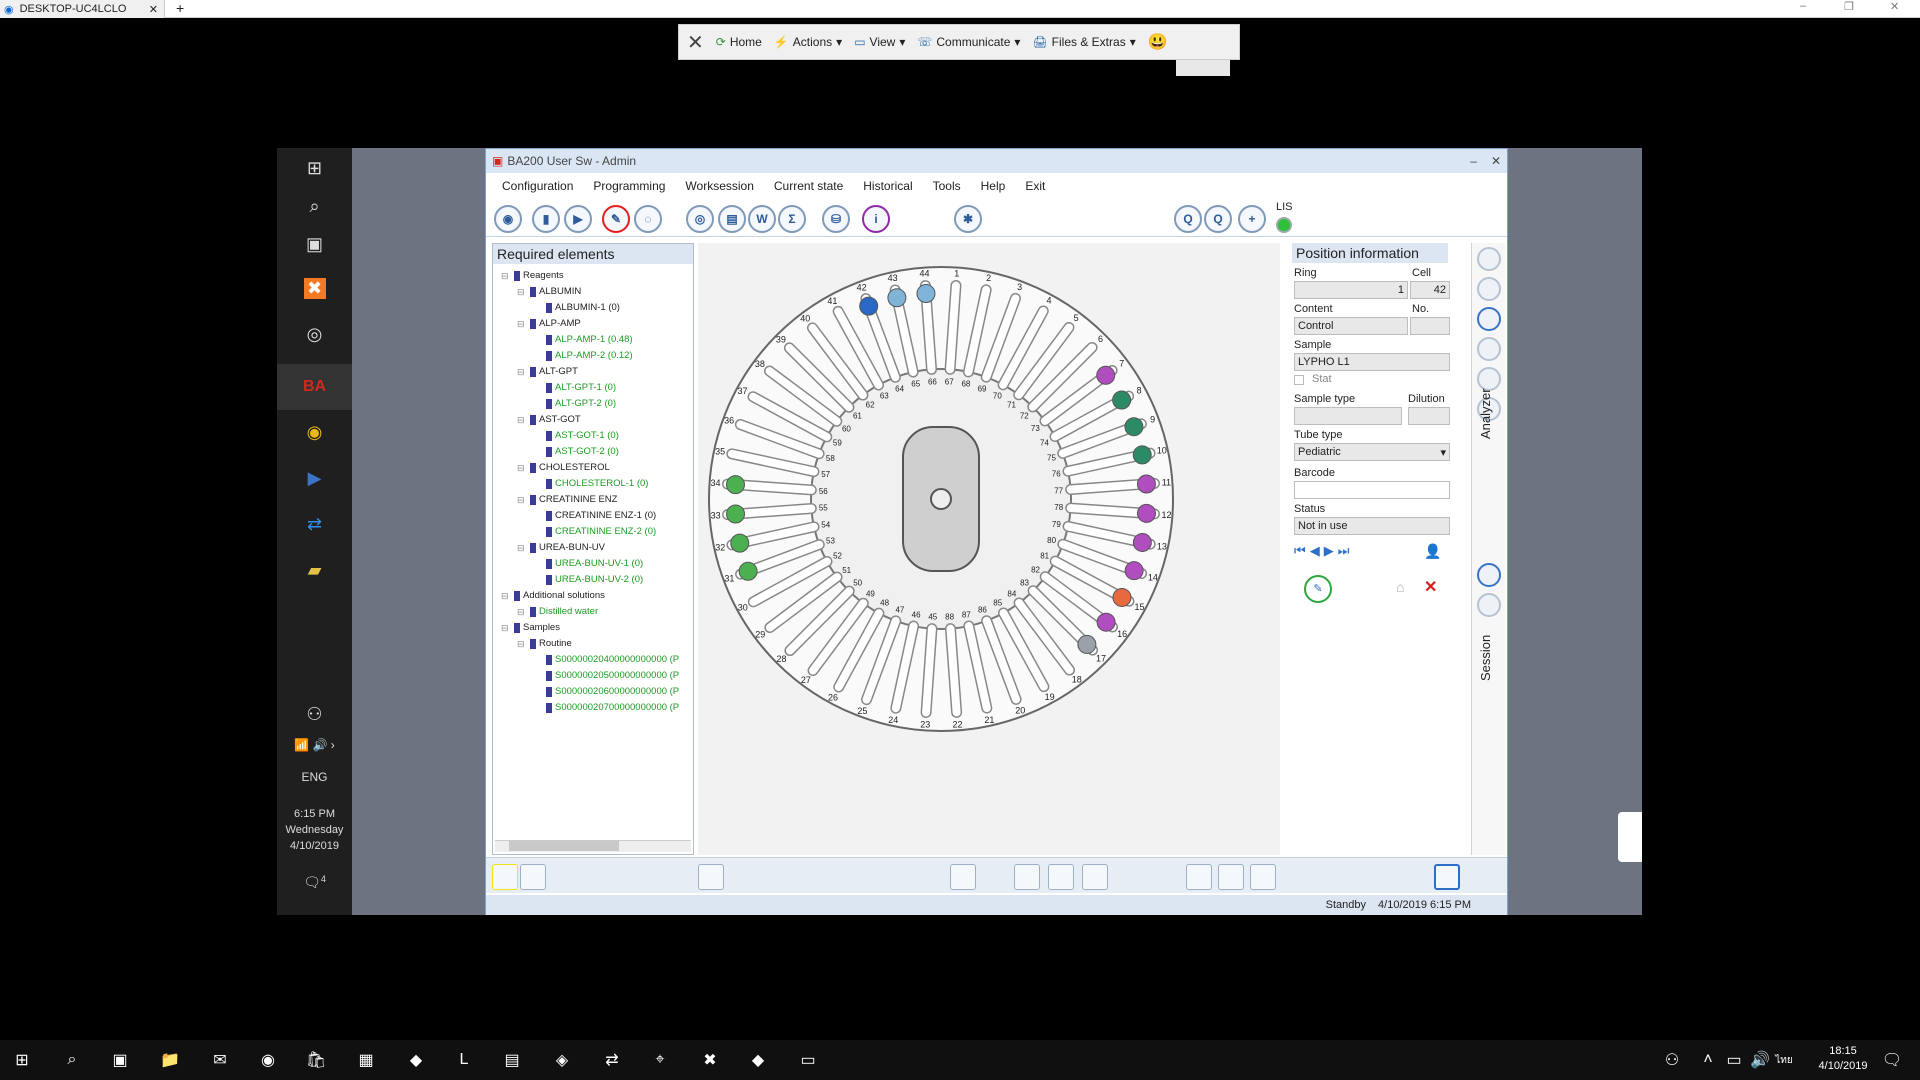 This screenshot has width=1920, height=1080. Describe the element at coordinates (596, 292) in the screenshot. I see `tree-item: ⊟ ALBUMIN` at that location.